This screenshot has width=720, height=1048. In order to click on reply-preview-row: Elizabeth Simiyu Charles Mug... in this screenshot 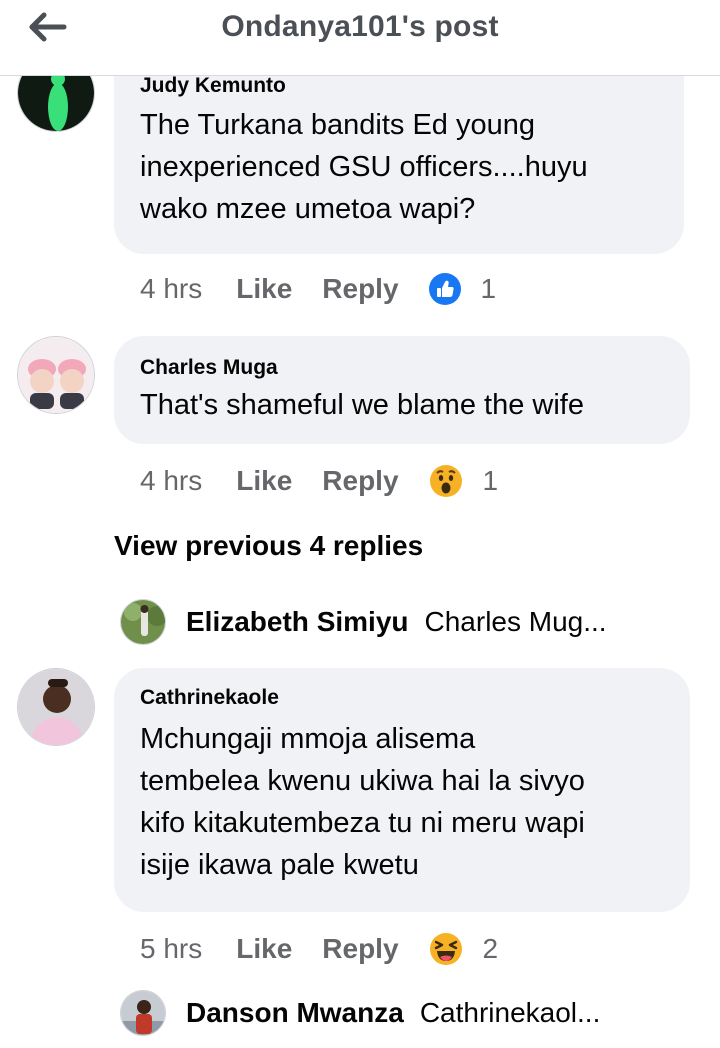, I will do `click(363, 622)`.